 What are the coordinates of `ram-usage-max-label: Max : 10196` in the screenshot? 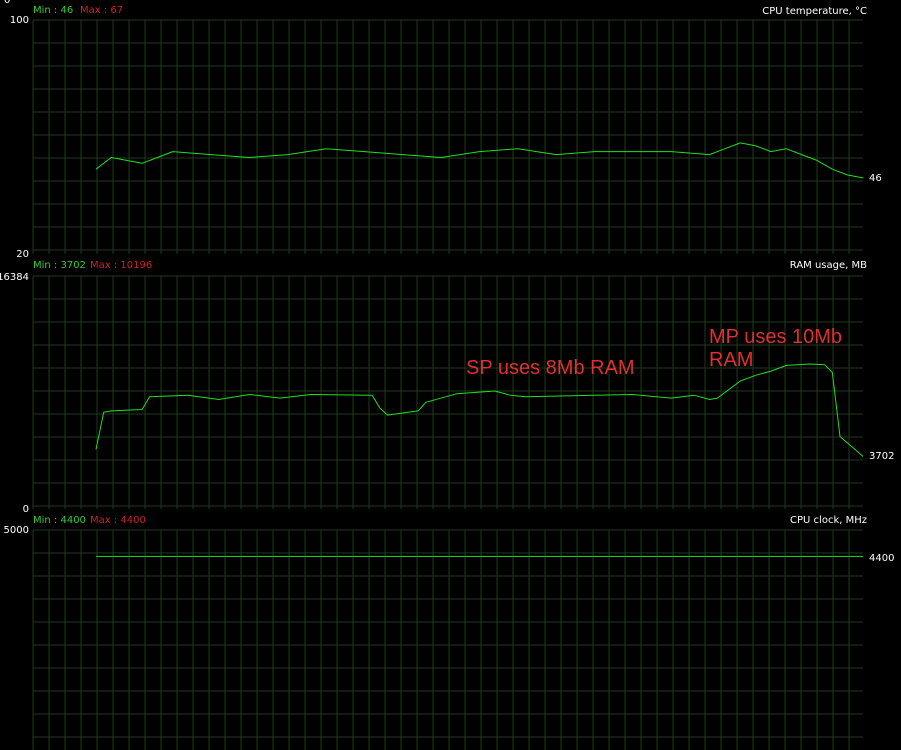 It's located at (121, 265).